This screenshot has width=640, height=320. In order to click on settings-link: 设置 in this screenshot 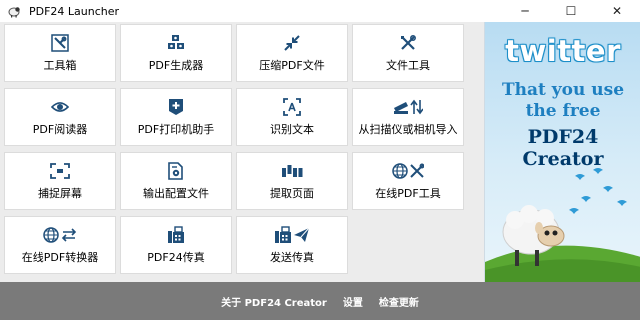, I will do `click(353, 301)`.